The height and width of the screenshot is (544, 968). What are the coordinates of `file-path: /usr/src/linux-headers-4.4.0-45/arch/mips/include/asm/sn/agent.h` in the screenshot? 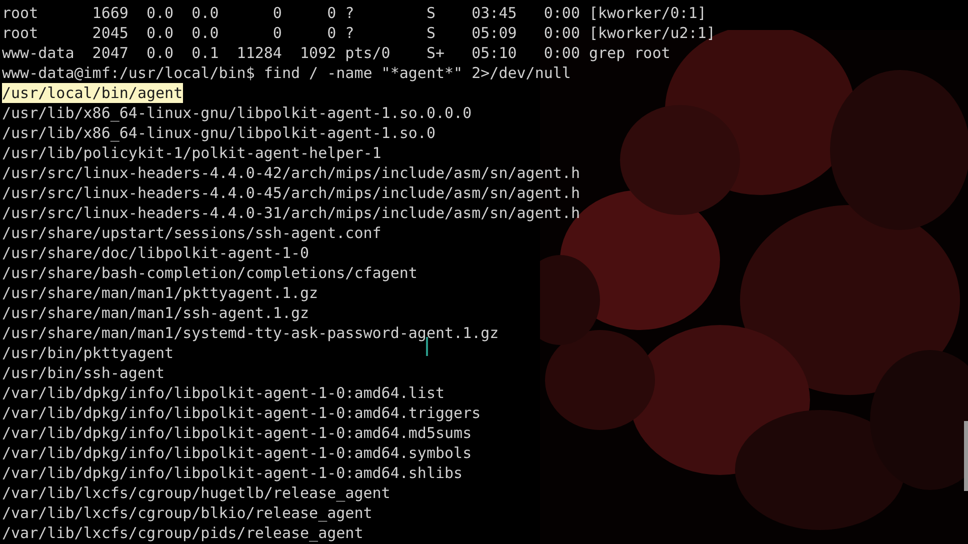 It's located at (291, 193).